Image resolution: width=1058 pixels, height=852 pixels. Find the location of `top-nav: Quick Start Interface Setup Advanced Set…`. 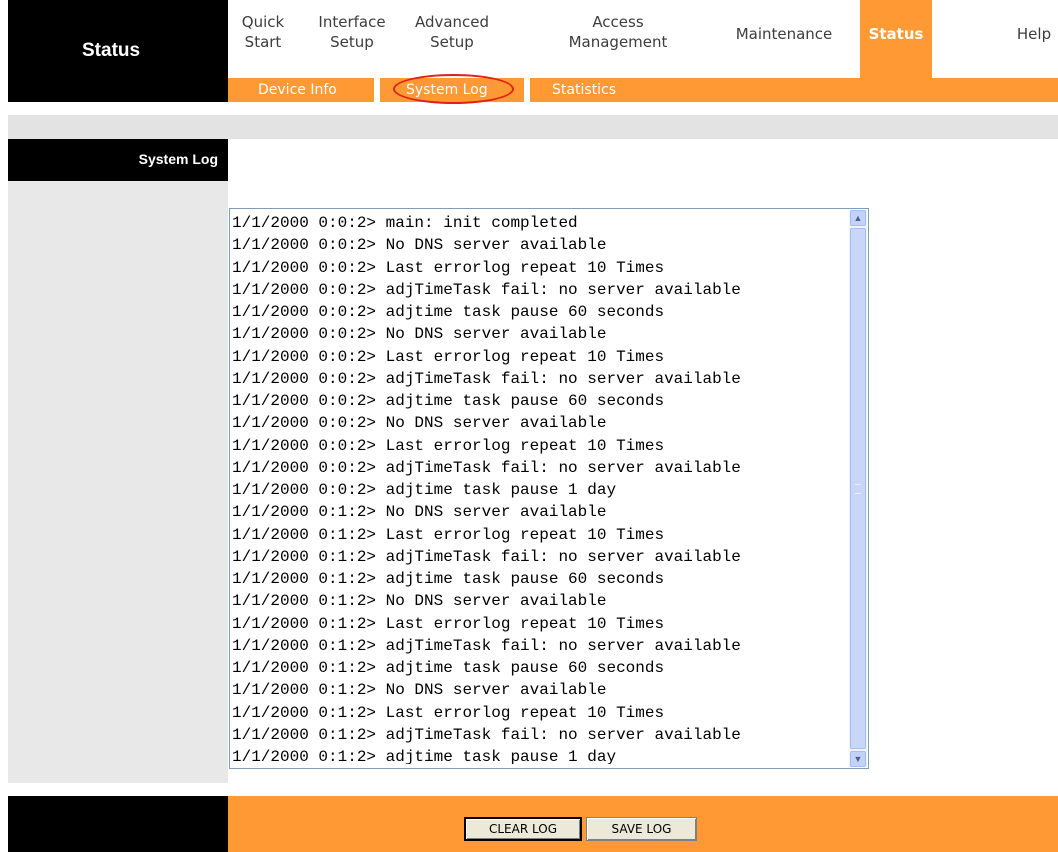

top-nav: Quick Start Interface Setup Advanced Set… is located at coordinates (643, 39).